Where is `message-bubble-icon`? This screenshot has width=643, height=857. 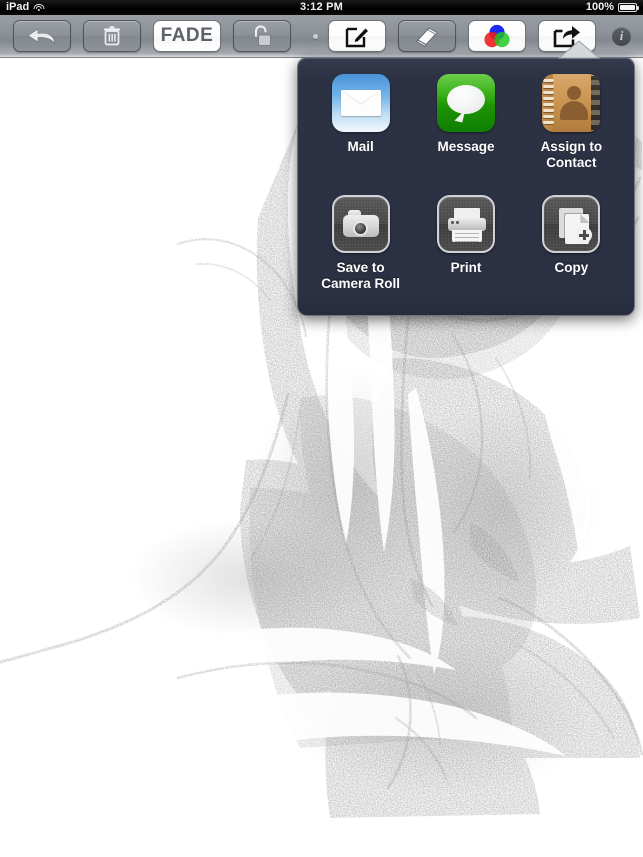 message-bubble-icon is located at coordinates (465, 103).